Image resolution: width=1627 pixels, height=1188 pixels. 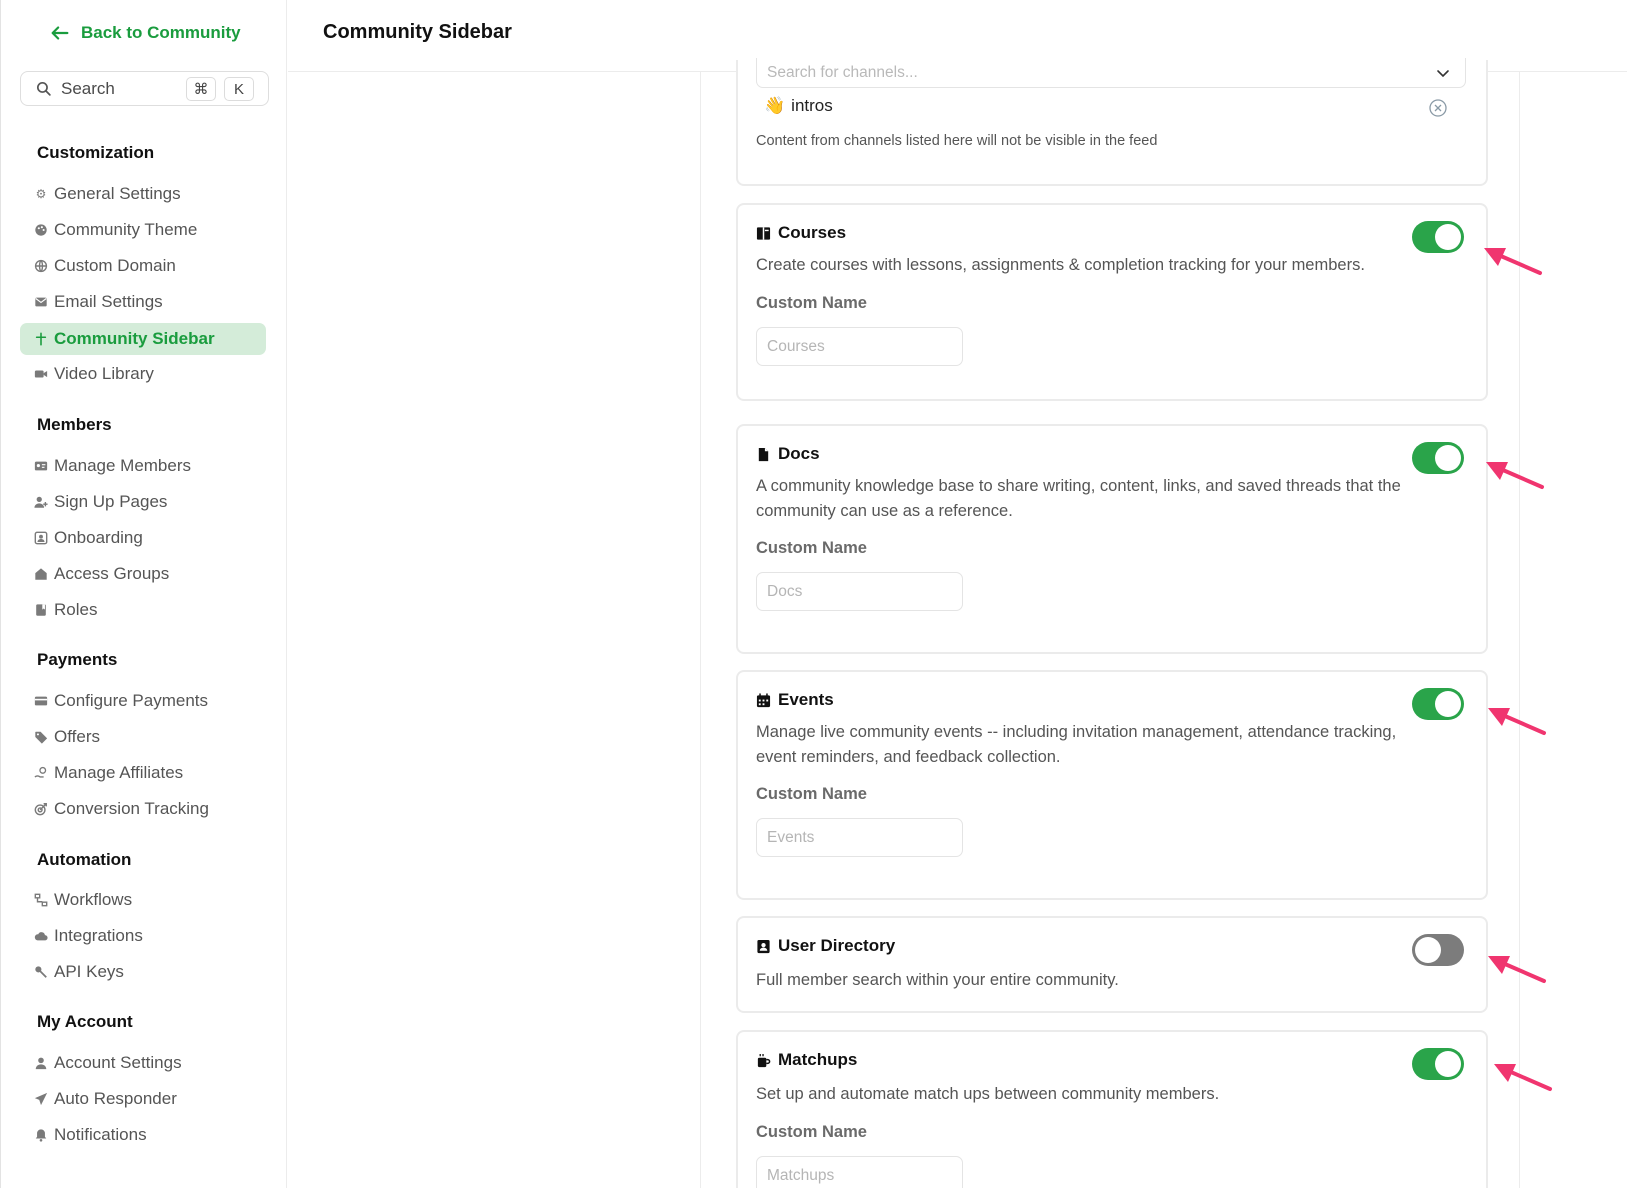 What do you see at coordinates (41, 1135) in the screenshot?
I see `bell-icon` at bounding box center [41, 1135].